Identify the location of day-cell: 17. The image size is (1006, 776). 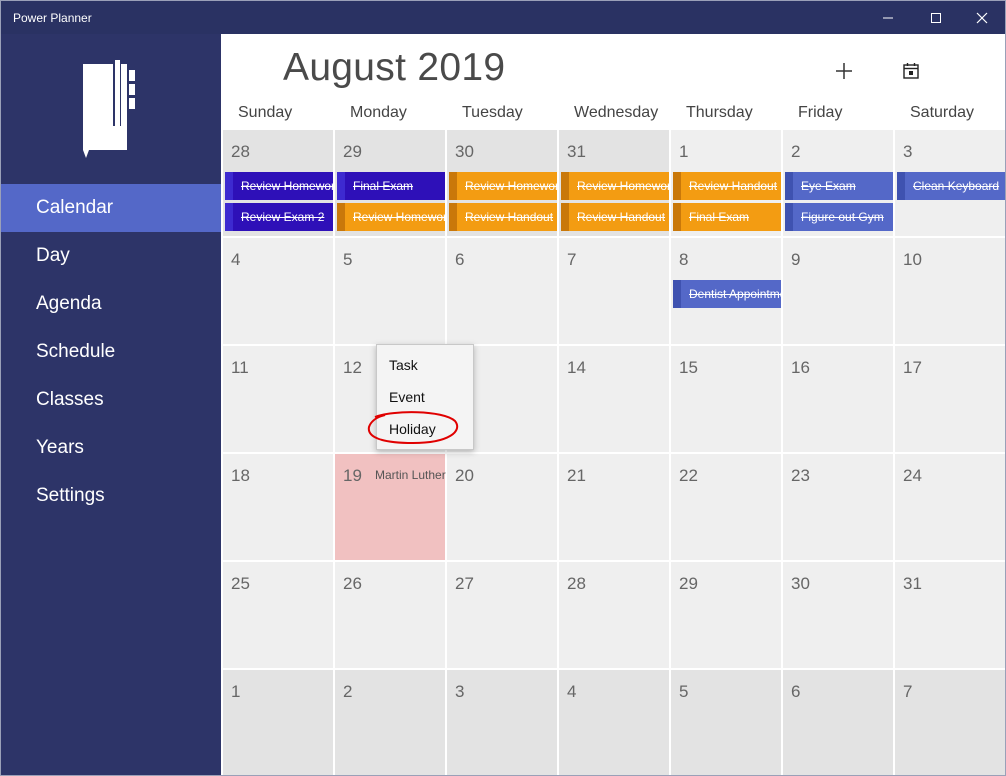
(950, 399).